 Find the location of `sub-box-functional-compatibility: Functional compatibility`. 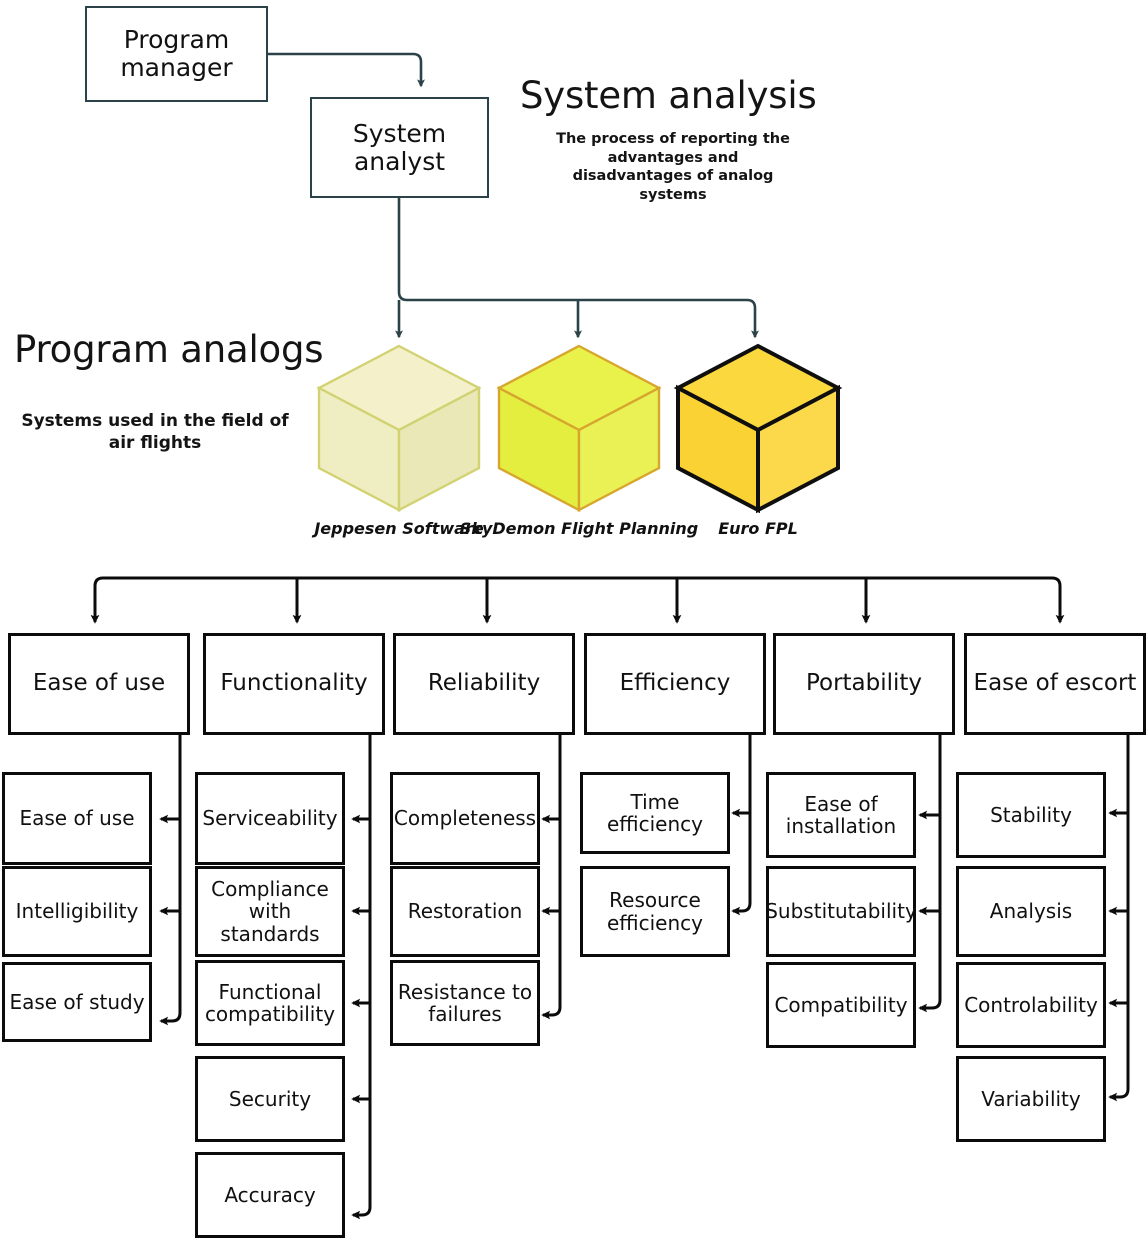

sub-box-functional-compatibility: Functional compatibility is located at coordinates (270, 1003).